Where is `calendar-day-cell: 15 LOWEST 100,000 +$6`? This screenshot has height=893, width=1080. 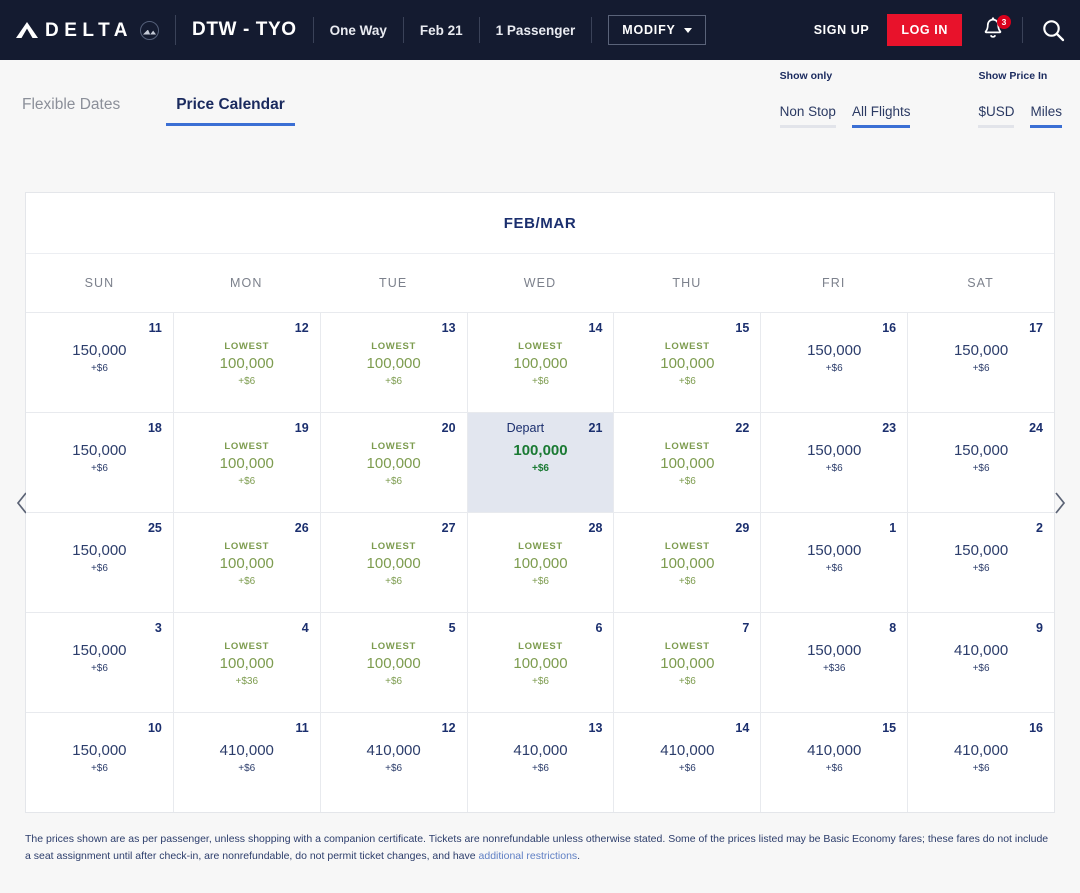
calendar-day-cell: 15 LOWEST 100,000 +$6 is located at coordinates (687, 362).